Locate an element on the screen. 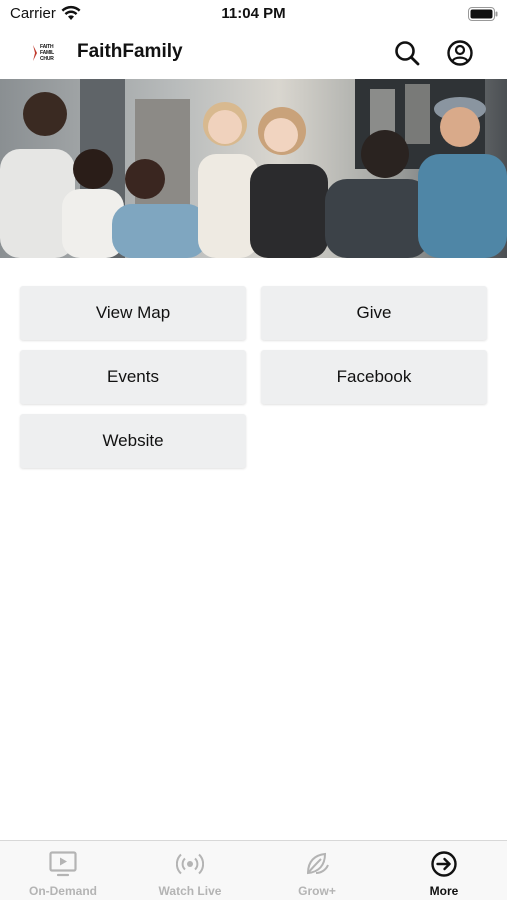 The width and height of the screenshot is (507, 900). logo-text: FAITH FAMIL CHUR is located at coordinates (47, 53).